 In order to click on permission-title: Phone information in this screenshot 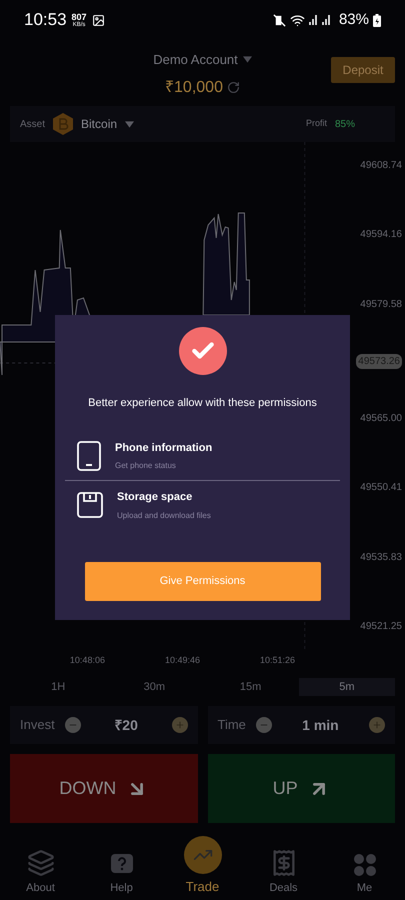, I will do `click(163, 448)`.